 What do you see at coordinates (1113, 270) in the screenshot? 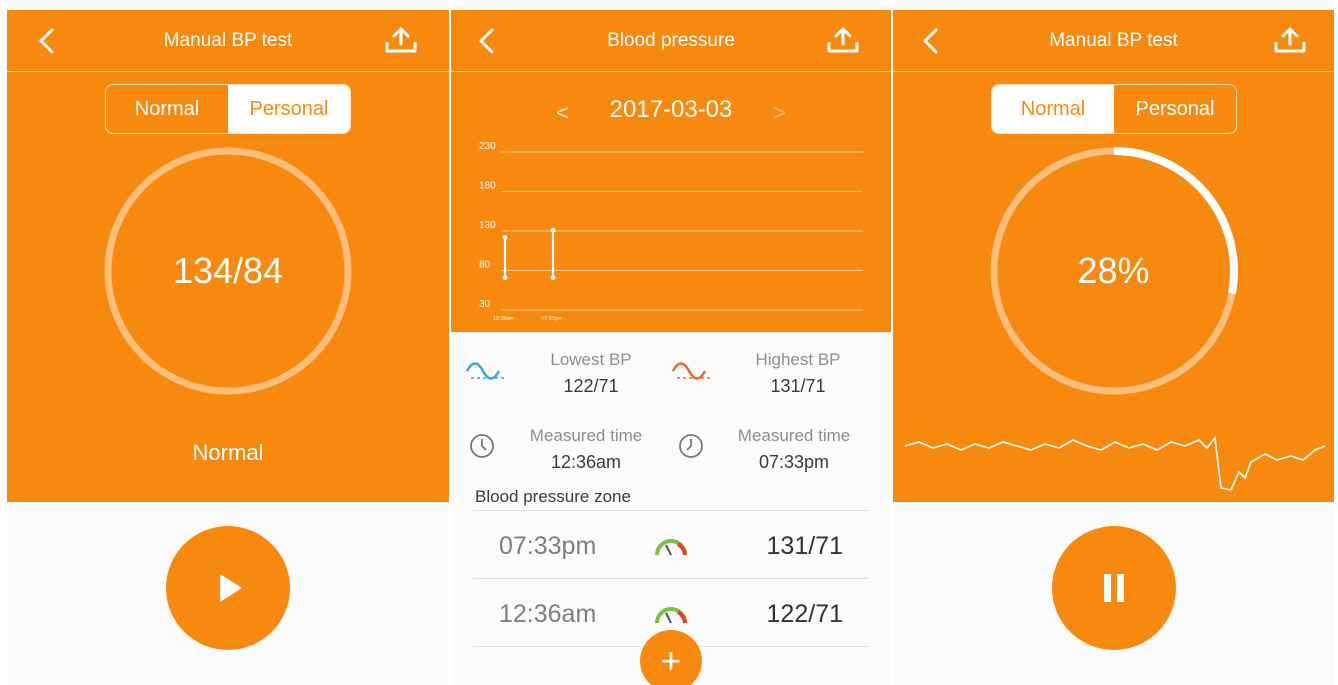
I see `progress-percent: 28%` at bounding box center [1113, 270].